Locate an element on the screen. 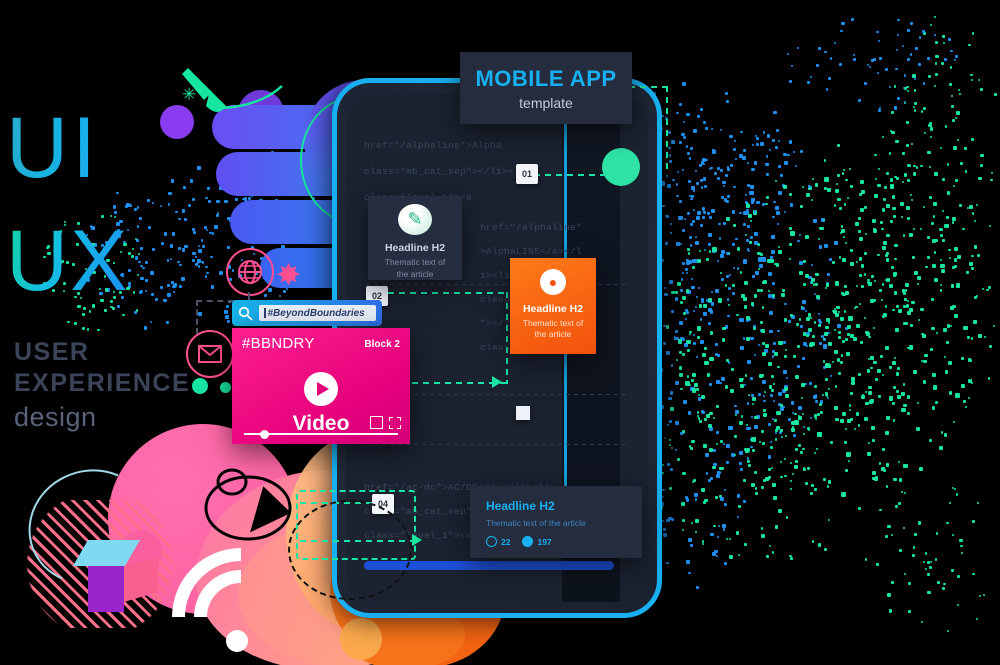 The height and width of the screenshot is (665, 1000). user-experience-block: USER EXPERIENCE design is located at coordinates (102, 385).